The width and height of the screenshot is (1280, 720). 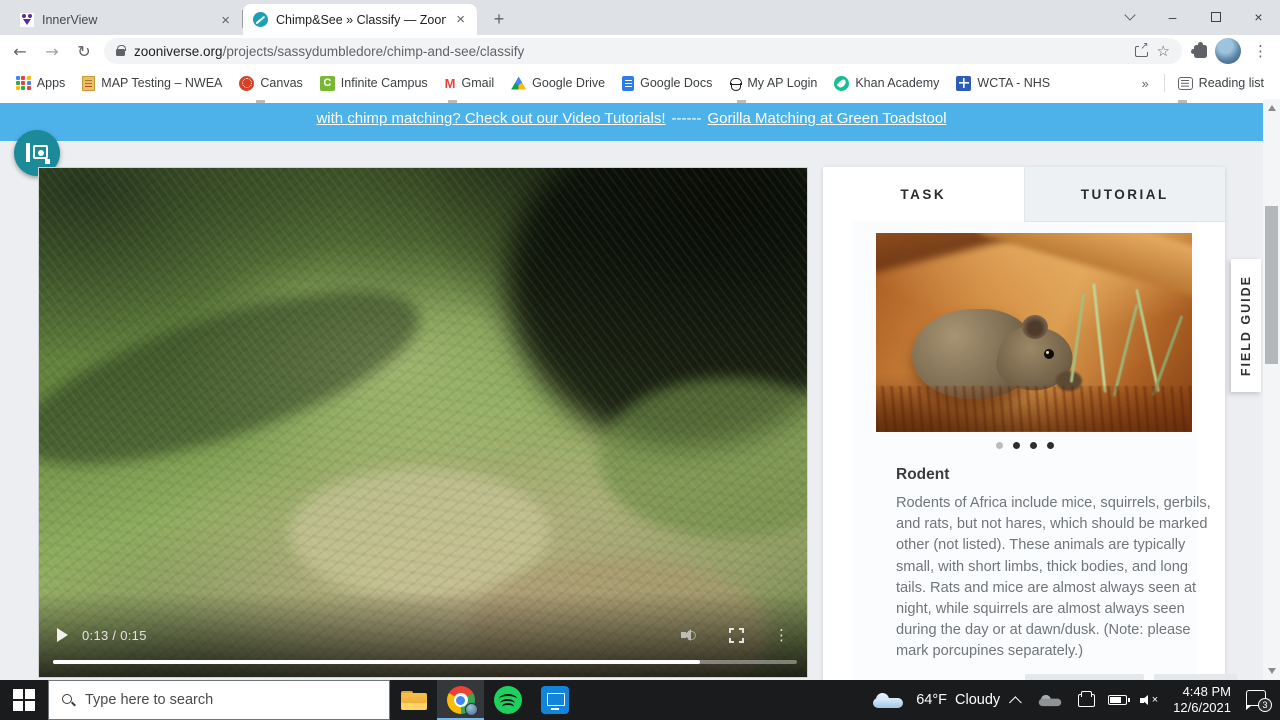 What do you see at coordinates (888, 700) in the screenshot?
I see `weather-cloud-icon` at bounding box center [888, 700].